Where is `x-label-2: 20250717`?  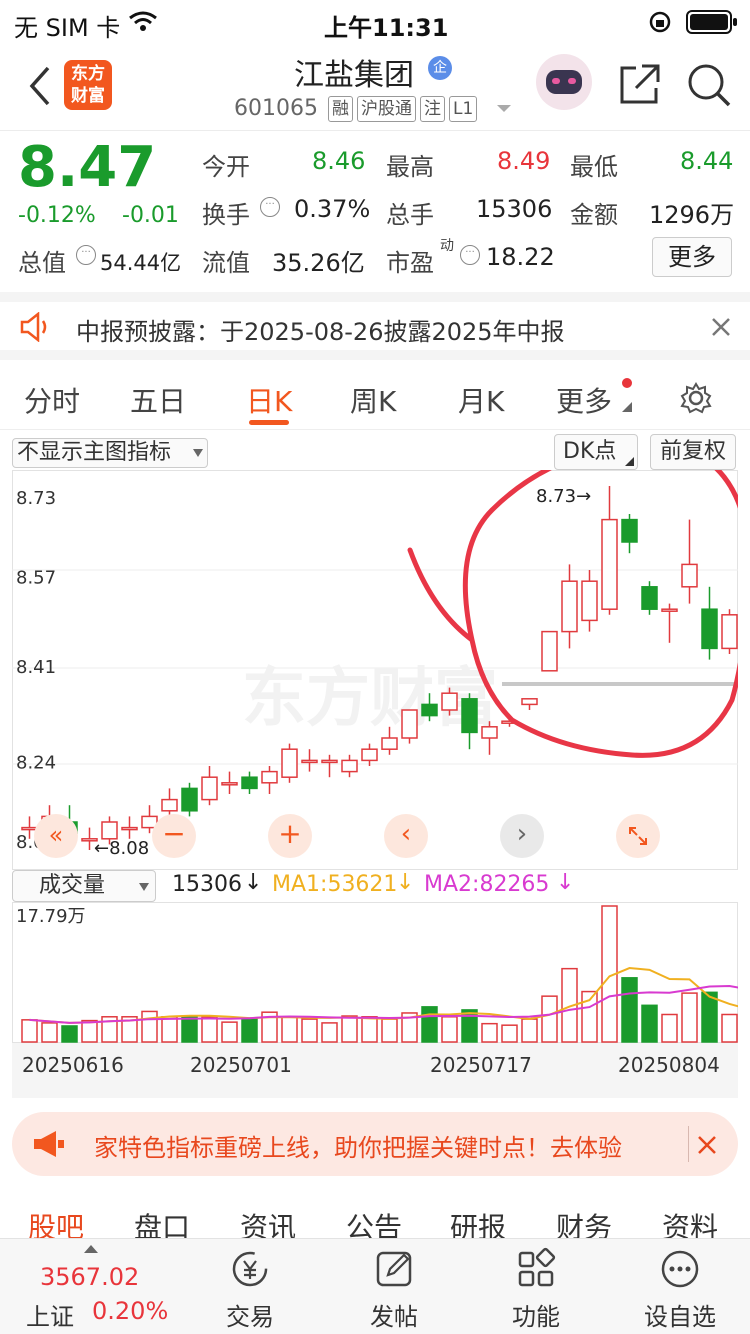
x-label-2: 20250717 is located at coordinates (481, 1065).